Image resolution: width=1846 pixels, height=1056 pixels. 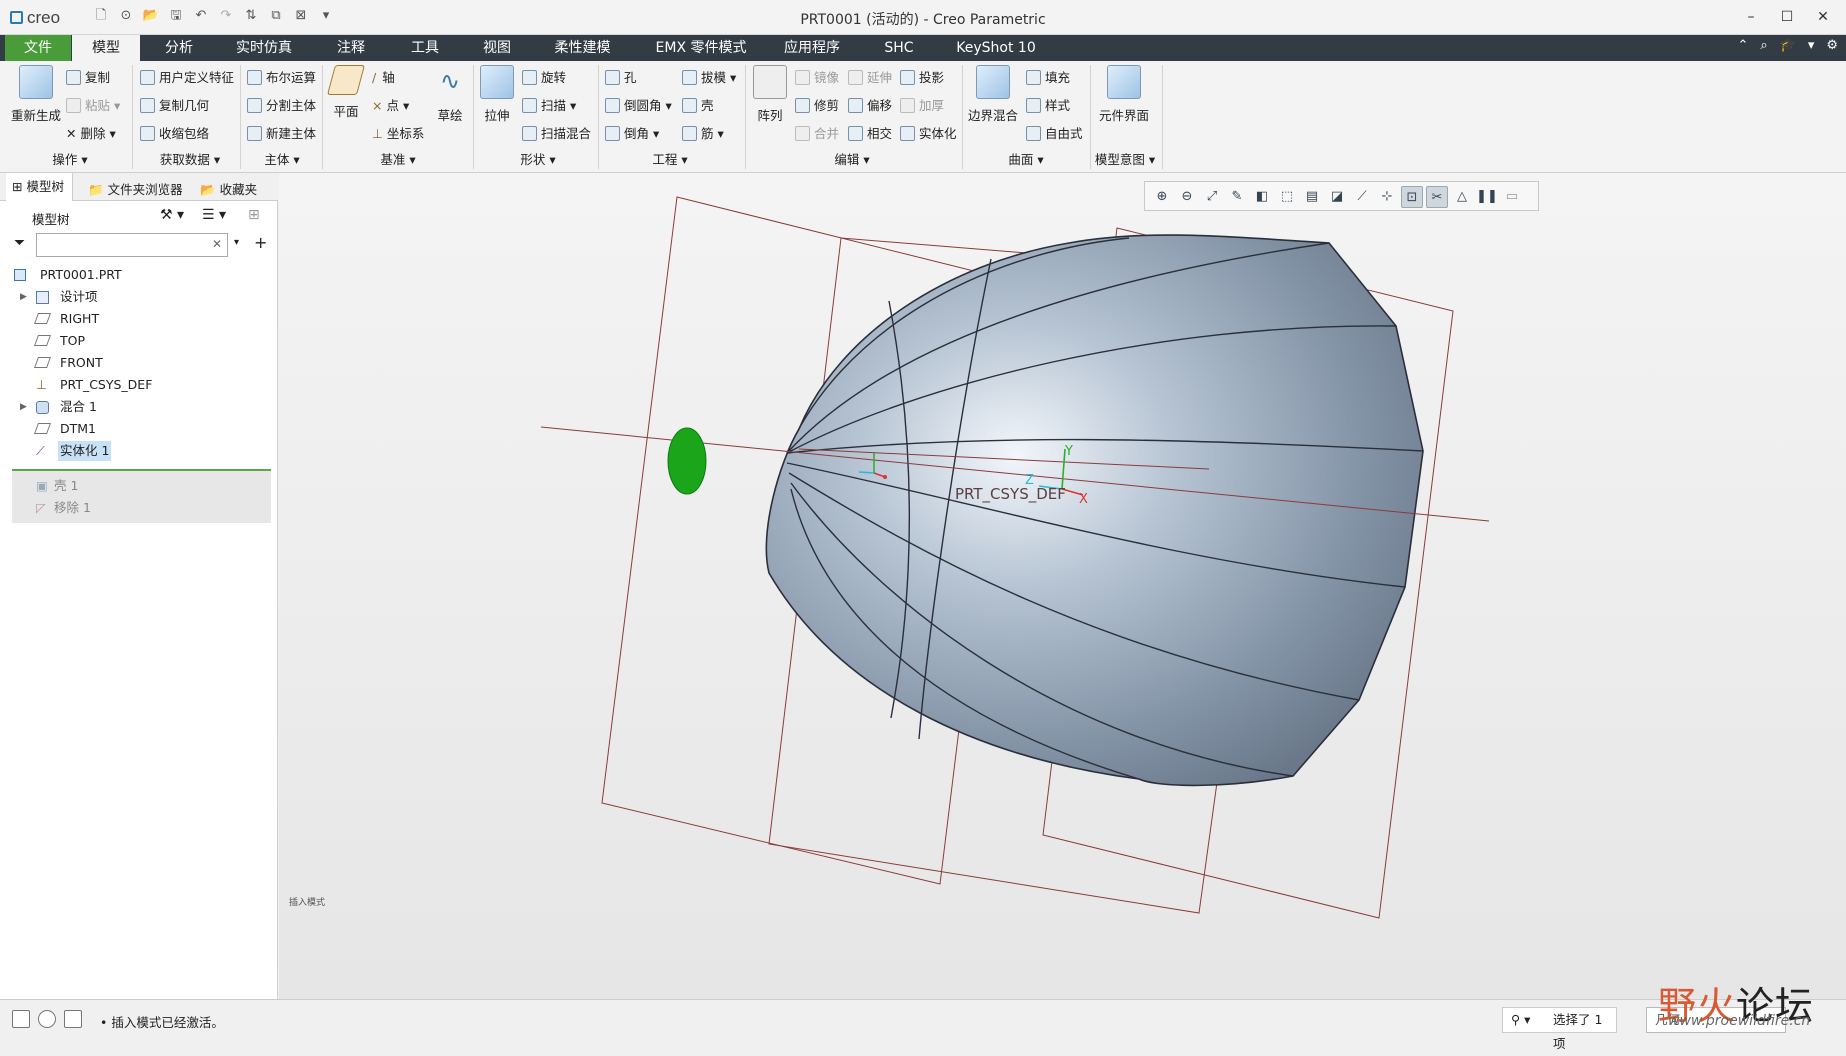 I want to click on tab-folder-browser: 📁 文件夹浏览器, so click(x=135, y=188).